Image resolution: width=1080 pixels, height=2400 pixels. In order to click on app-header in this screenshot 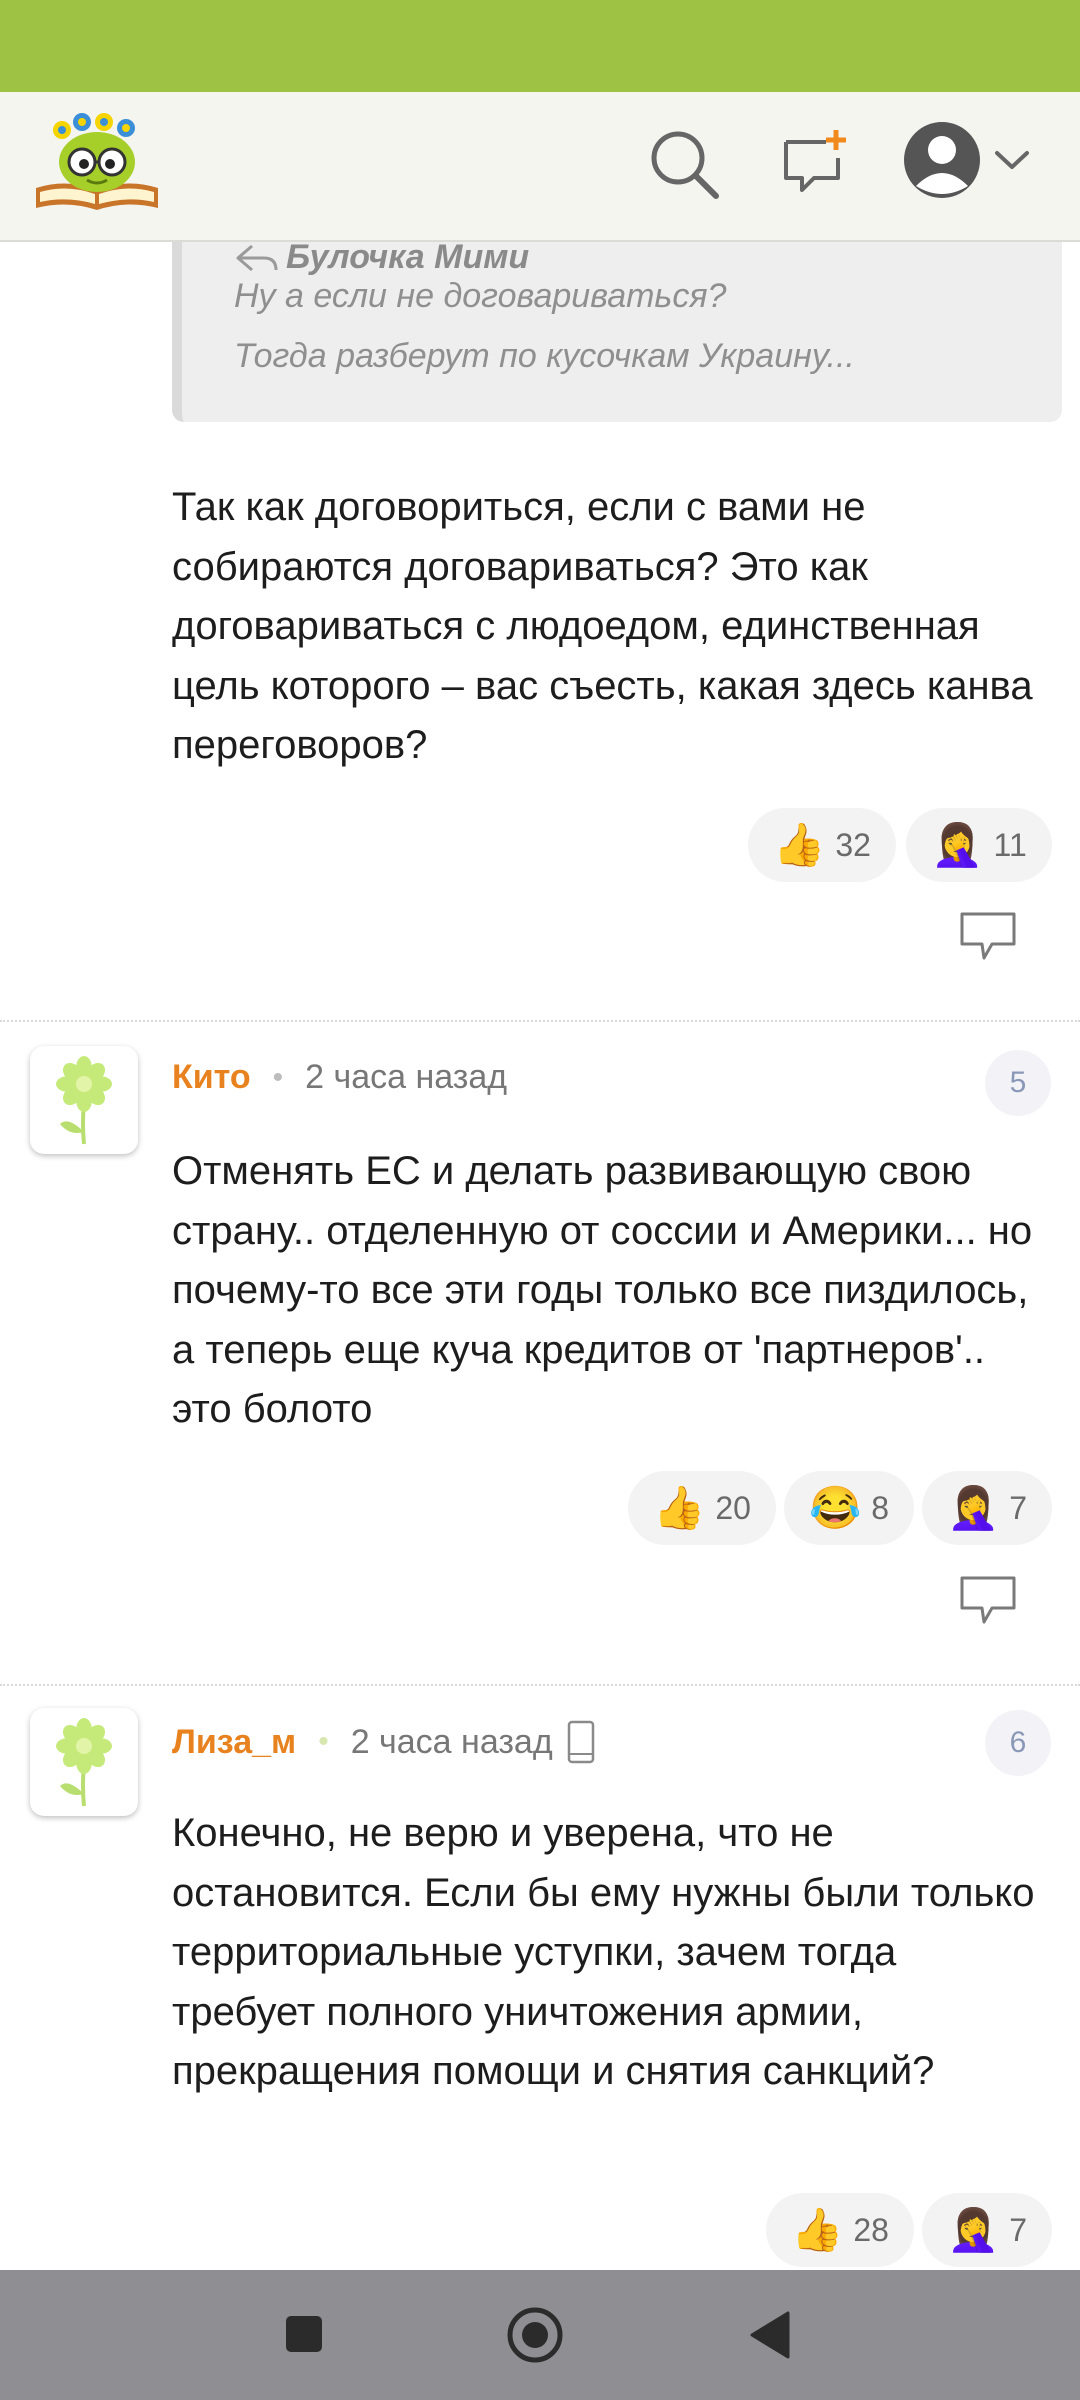, I will do `click(540, 167)`.